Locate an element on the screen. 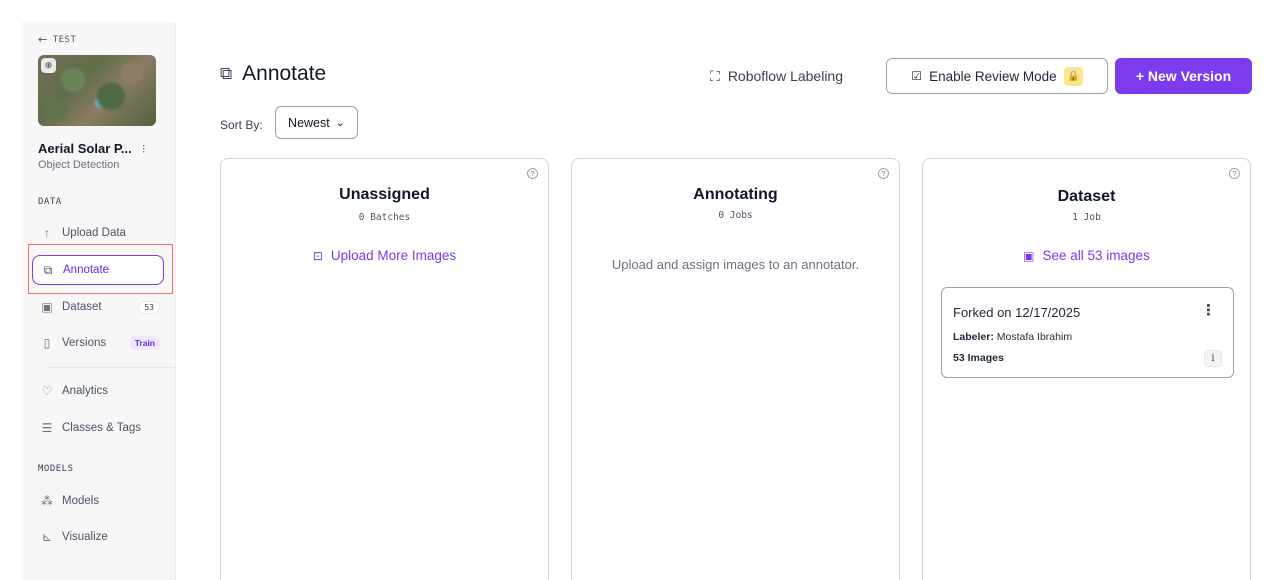 The width and height of the screenshot is (1278, 580). project-thumbnail: ⊕ is located at coordinates (97, 90).